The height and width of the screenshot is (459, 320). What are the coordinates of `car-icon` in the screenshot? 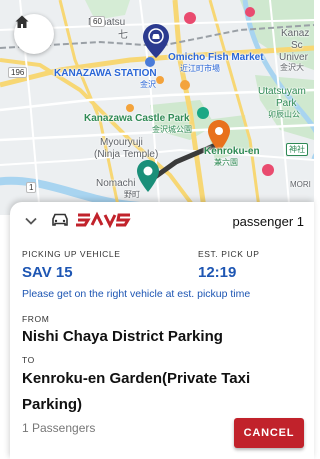 It's located at (60, 219).